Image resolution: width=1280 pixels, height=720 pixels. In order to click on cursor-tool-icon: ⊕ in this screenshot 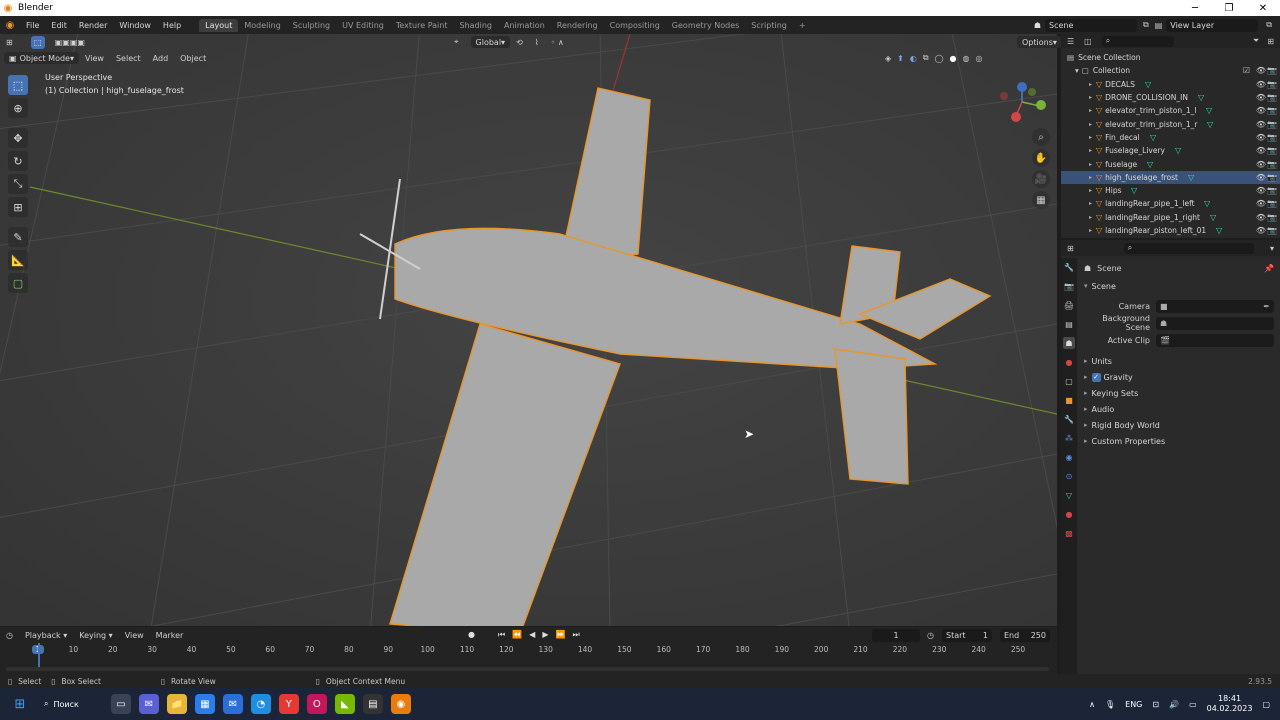, I will do `click(18, 108)`.